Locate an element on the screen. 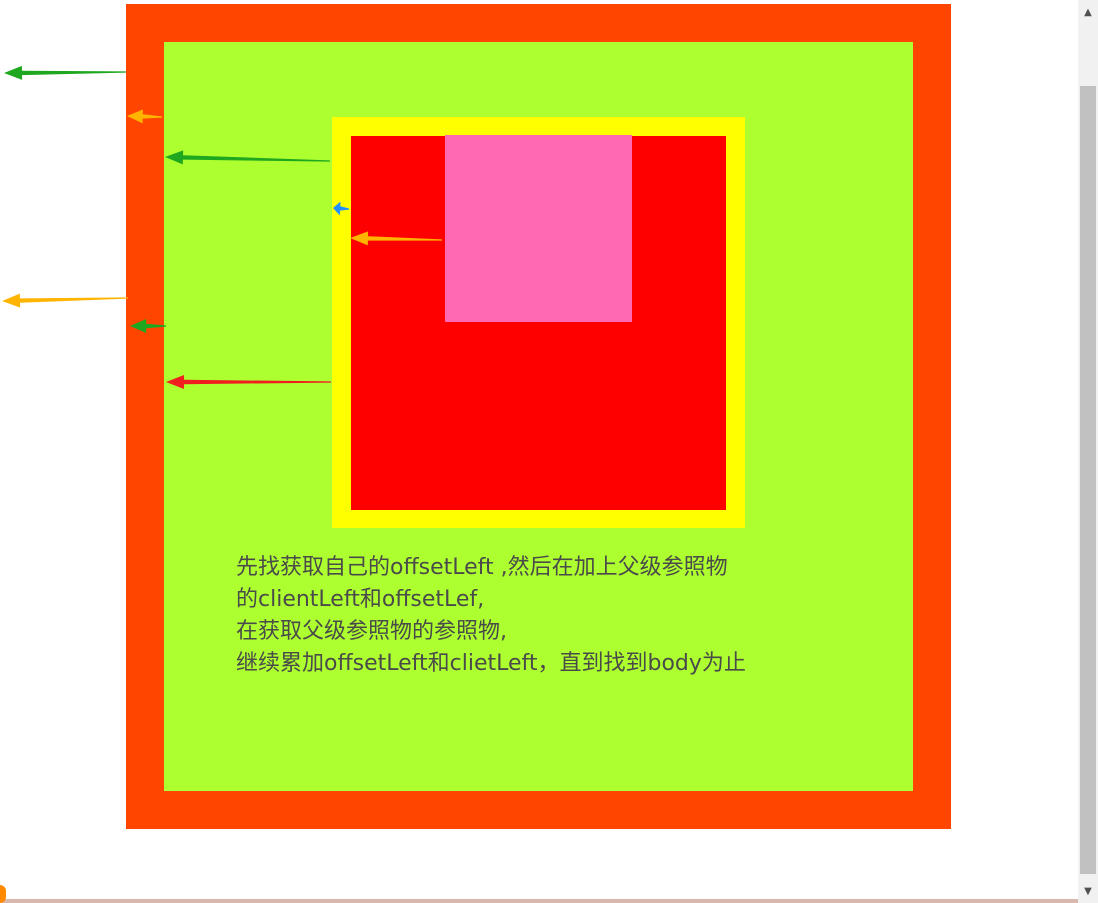  scroll-thumb is located at coordinates (1088, 480).